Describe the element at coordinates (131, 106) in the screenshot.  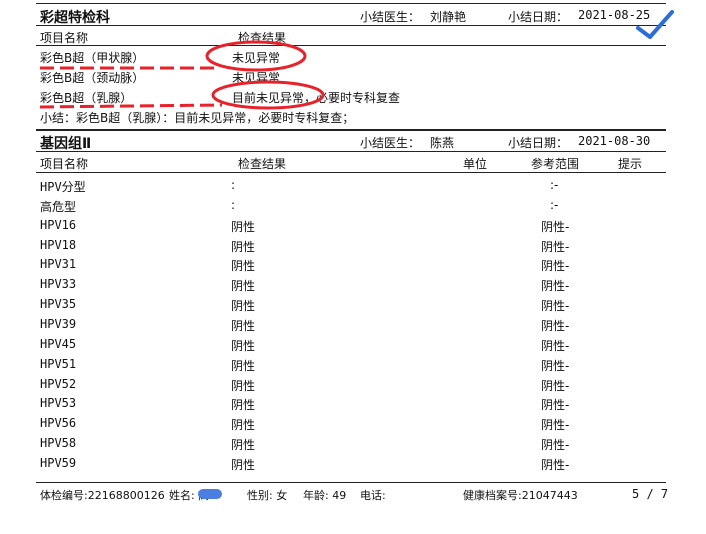
I see `annotation-dashed-underline` at that location.